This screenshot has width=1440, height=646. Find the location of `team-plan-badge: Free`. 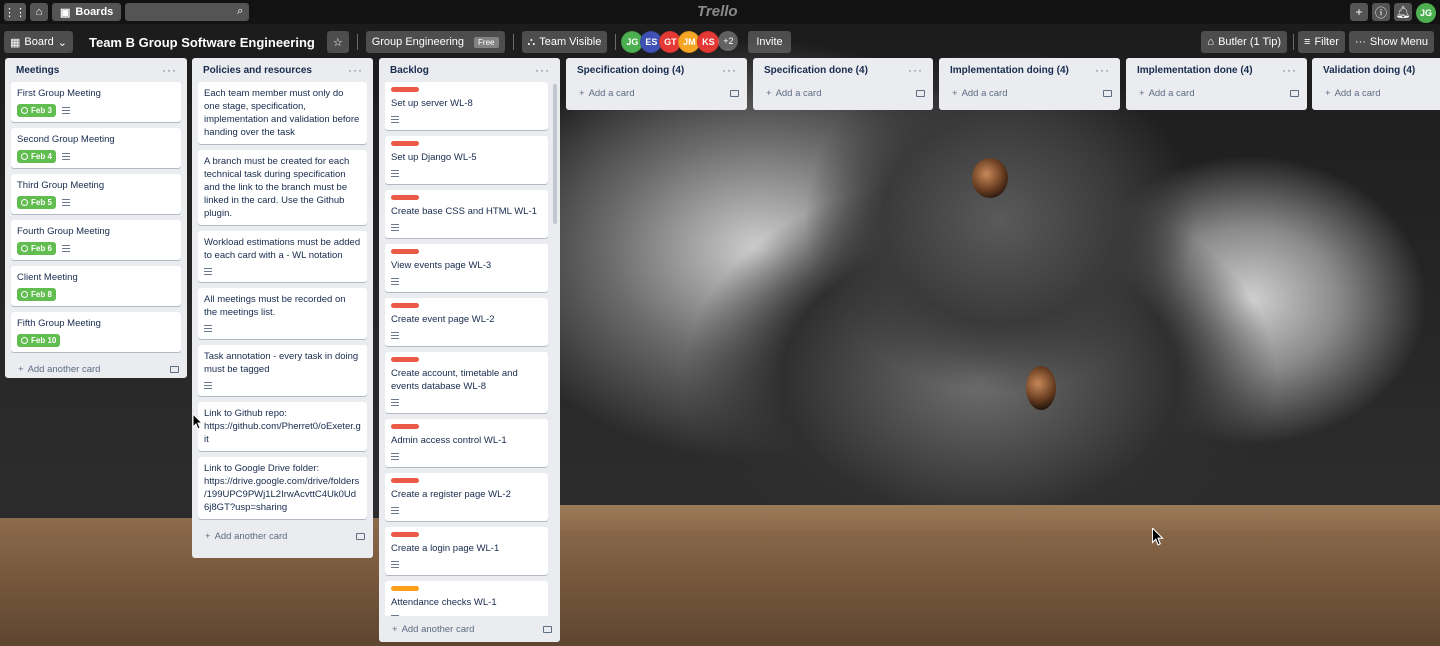

team-plan-badge: Free is located at coordinates (486, 42).